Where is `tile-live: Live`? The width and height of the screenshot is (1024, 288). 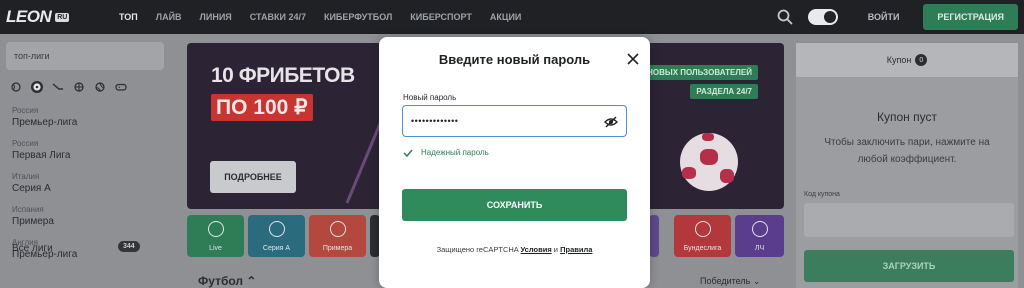
tile-live: Live is located at coordinates (215, 236).